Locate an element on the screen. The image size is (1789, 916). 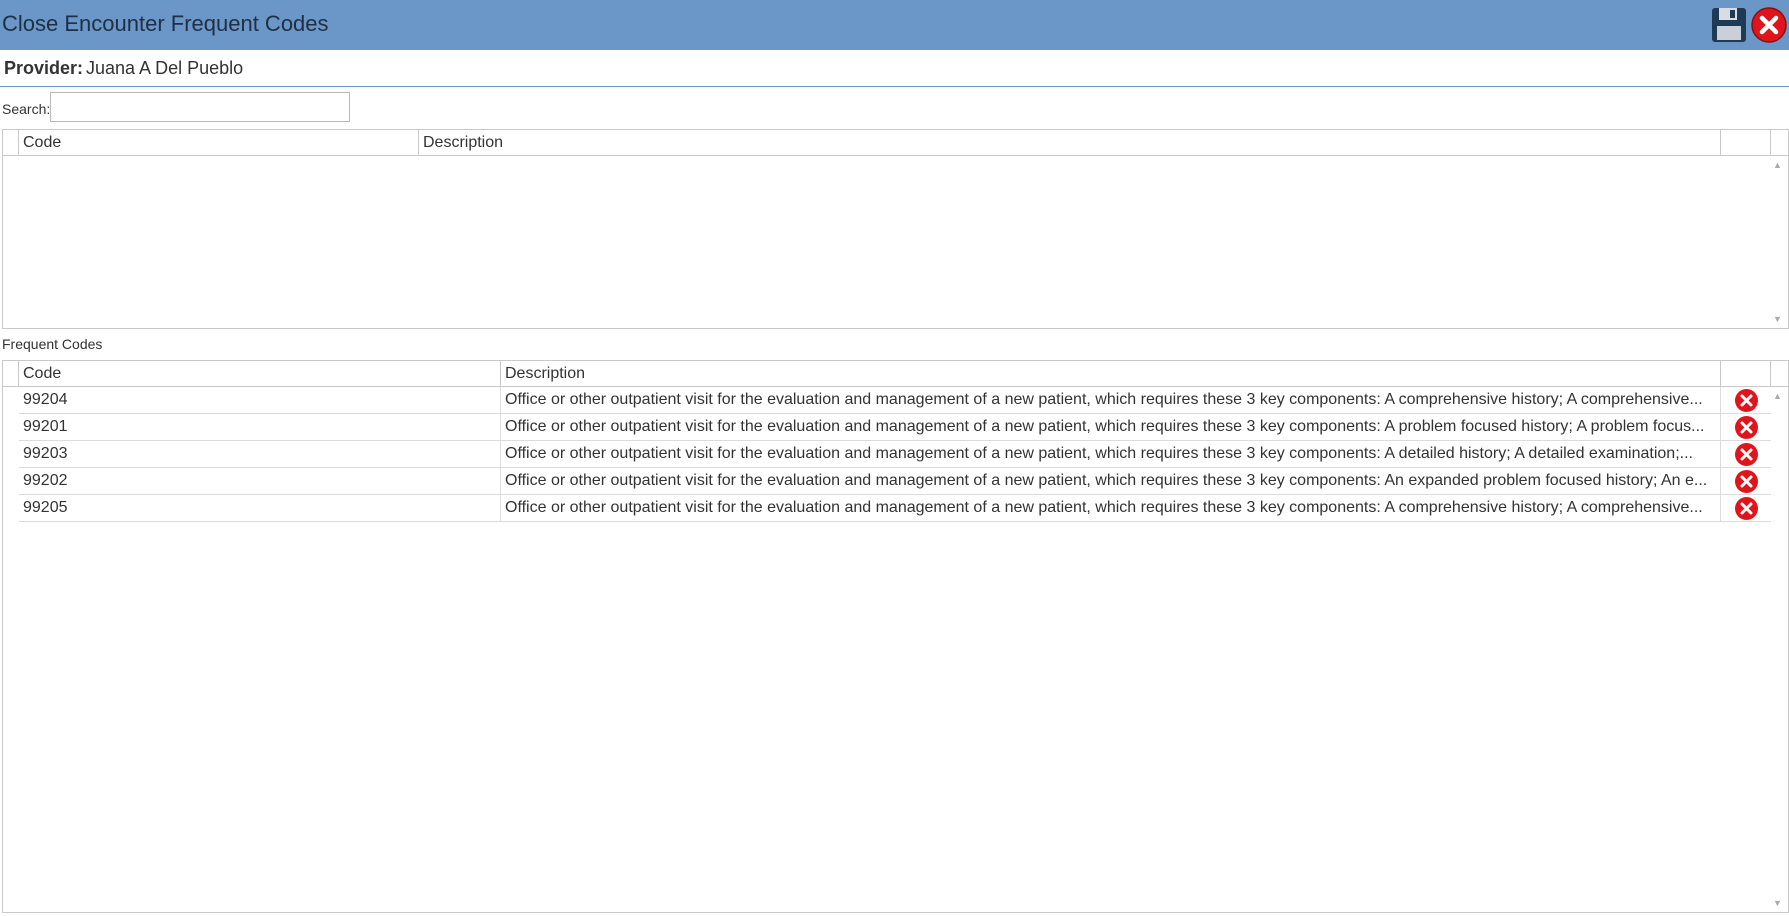
code-cell: 99203 is located at coordinates (260, 454).